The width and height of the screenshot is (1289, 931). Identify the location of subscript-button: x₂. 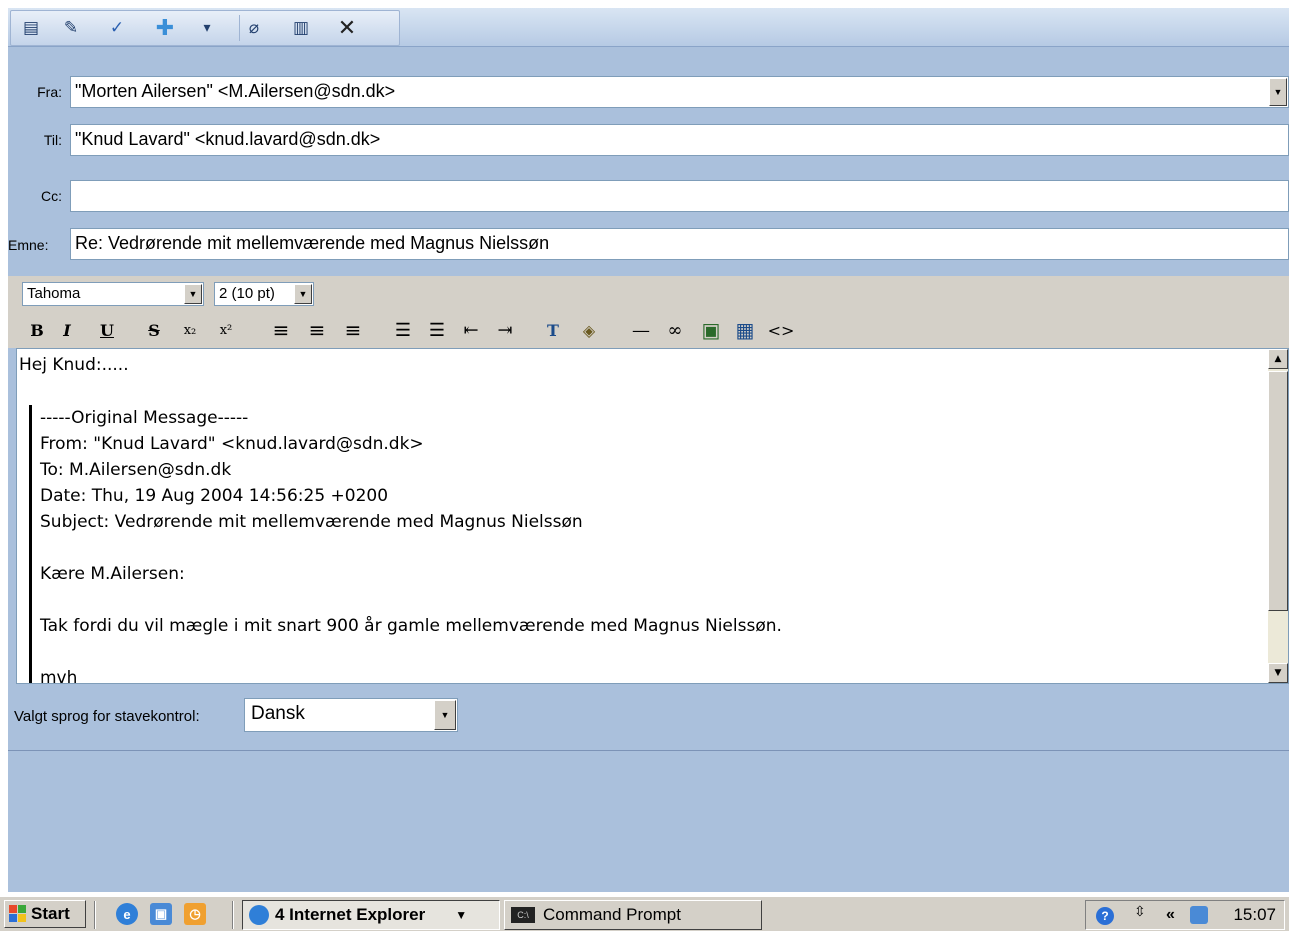
(190, 330).